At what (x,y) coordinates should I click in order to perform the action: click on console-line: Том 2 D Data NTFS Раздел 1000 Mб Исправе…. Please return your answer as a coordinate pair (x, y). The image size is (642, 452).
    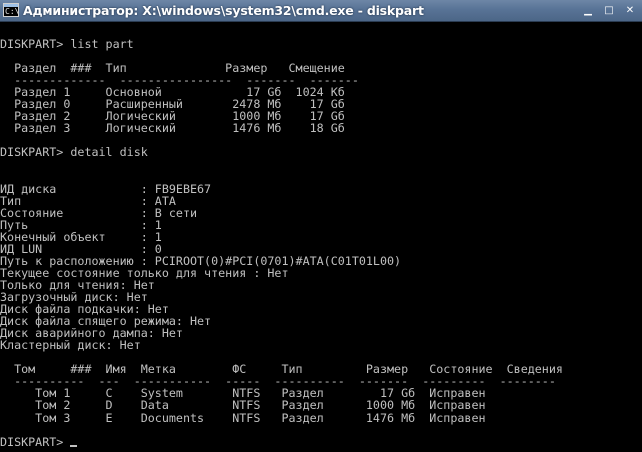
    Looking at the image, I should click on (243, 405).